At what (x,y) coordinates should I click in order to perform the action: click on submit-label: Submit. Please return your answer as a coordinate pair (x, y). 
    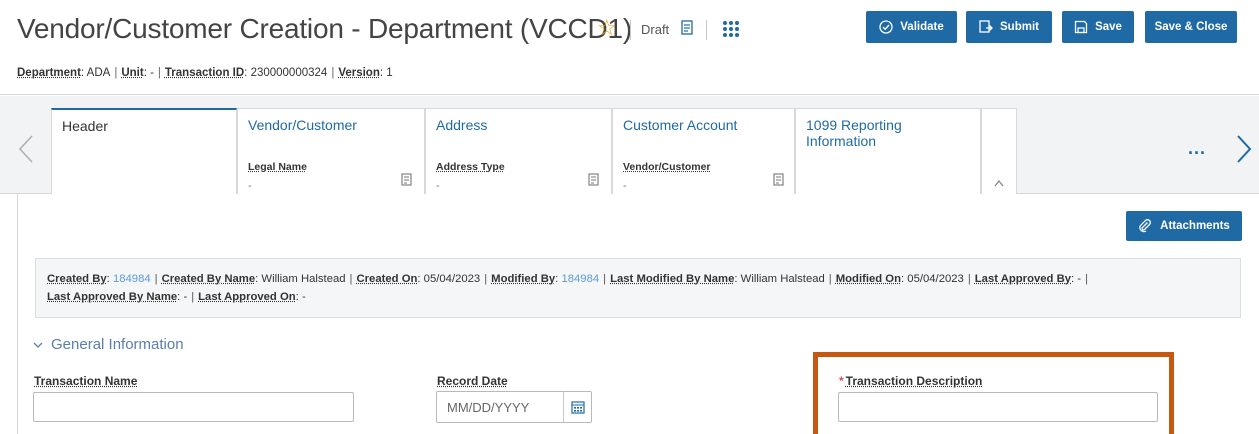
    Looking at the image, I should click on (1019, 27).